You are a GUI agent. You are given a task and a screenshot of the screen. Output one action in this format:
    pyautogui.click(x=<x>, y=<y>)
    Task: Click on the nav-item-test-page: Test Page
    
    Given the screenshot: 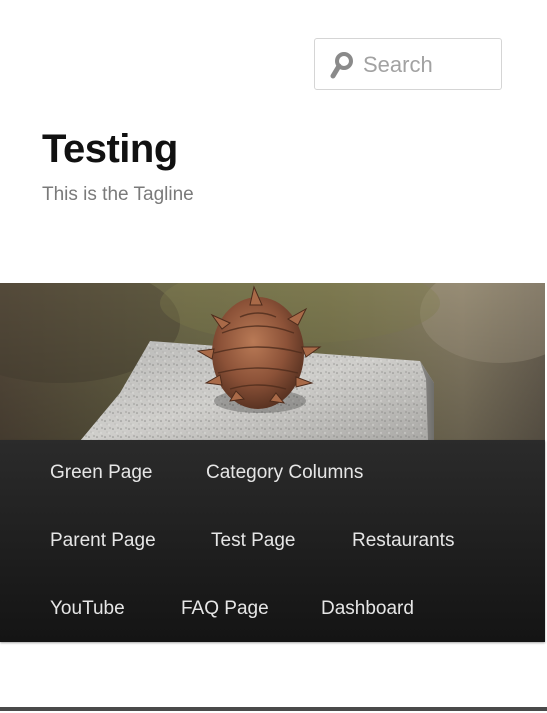 What is the action you would take?
    pyautogui.click(x=253, y=541)
    